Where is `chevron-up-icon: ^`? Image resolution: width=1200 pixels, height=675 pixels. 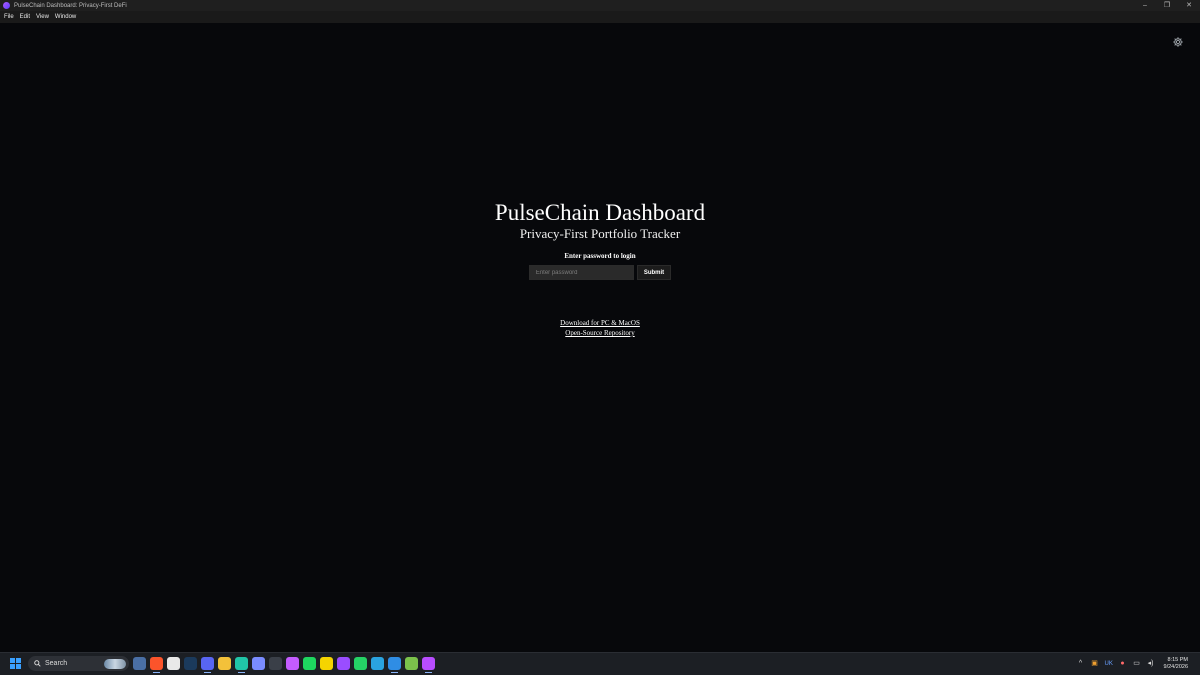 chevron-up-icon: ^ is located at coordinates (1081, 664).